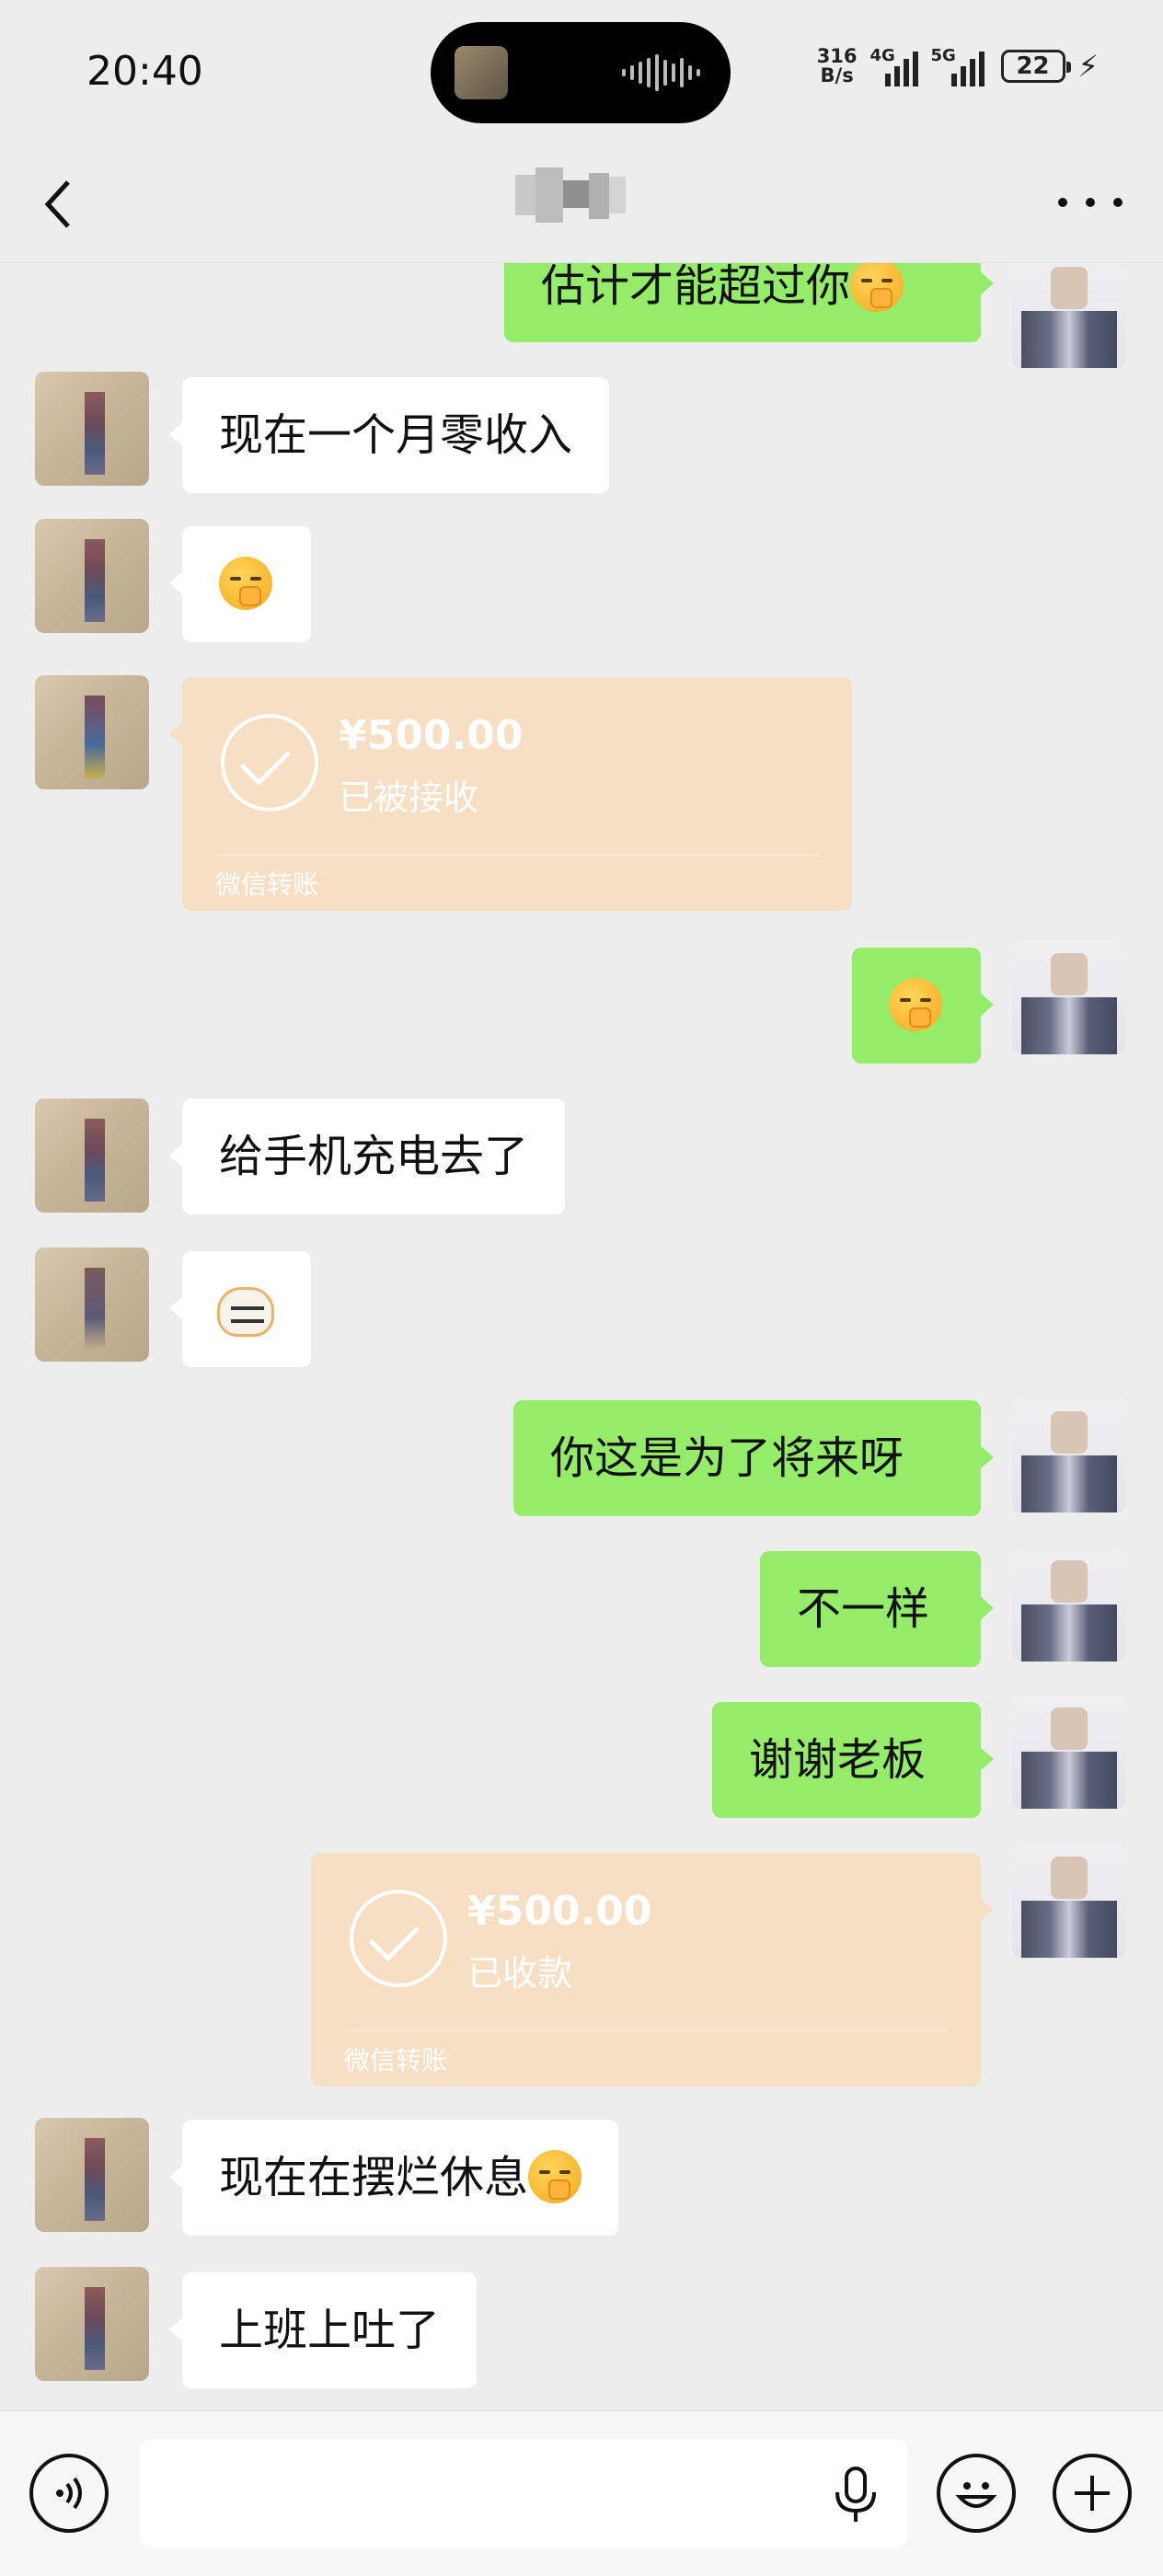  I want to click on battery-icon: 22, so click(1035, 66).